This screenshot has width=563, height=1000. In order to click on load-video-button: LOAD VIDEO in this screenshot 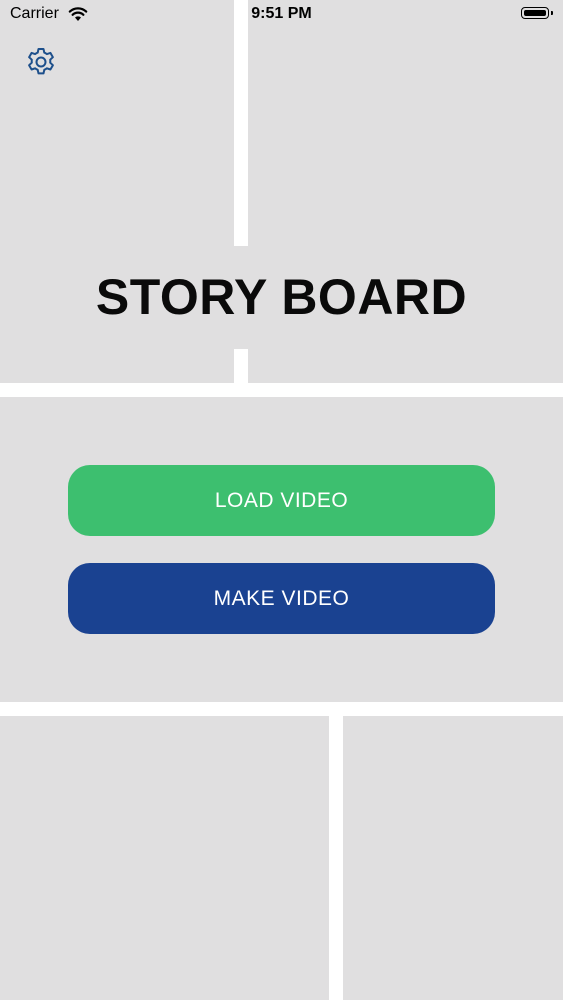, I will do `click(281, 500)`.